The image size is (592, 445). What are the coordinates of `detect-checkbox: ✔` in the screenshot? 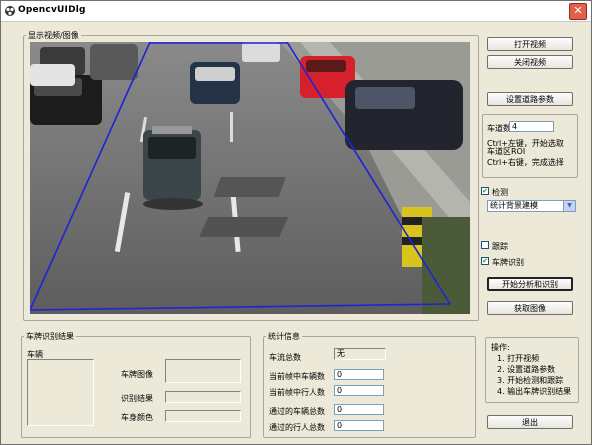 It's located at (485, 191).